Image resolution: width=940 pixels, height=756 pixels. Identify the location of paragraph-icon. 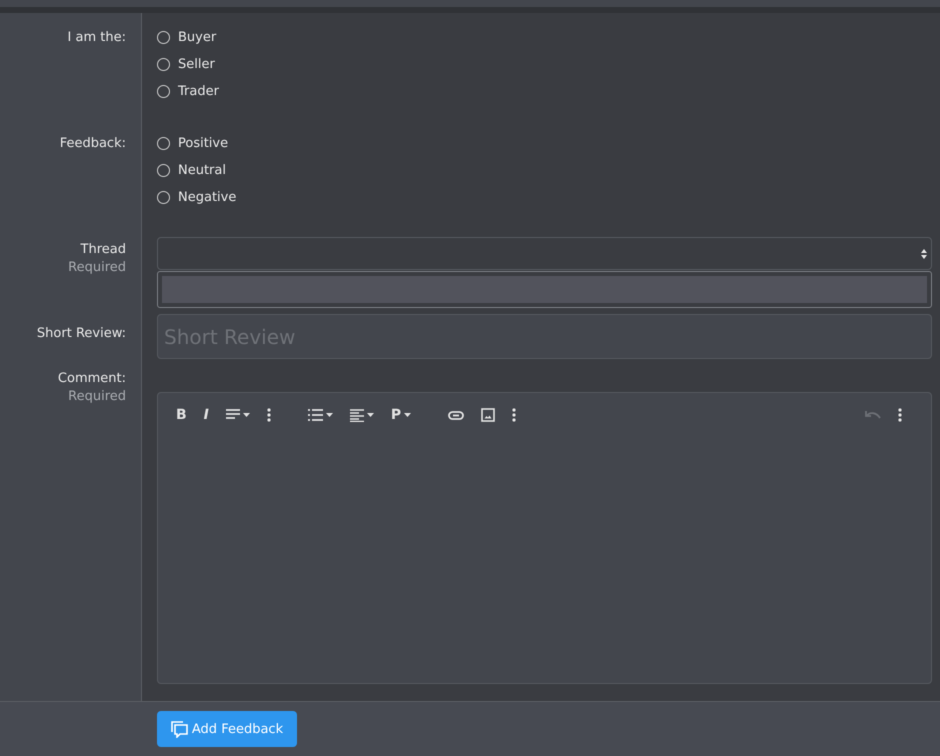
(233, 415).